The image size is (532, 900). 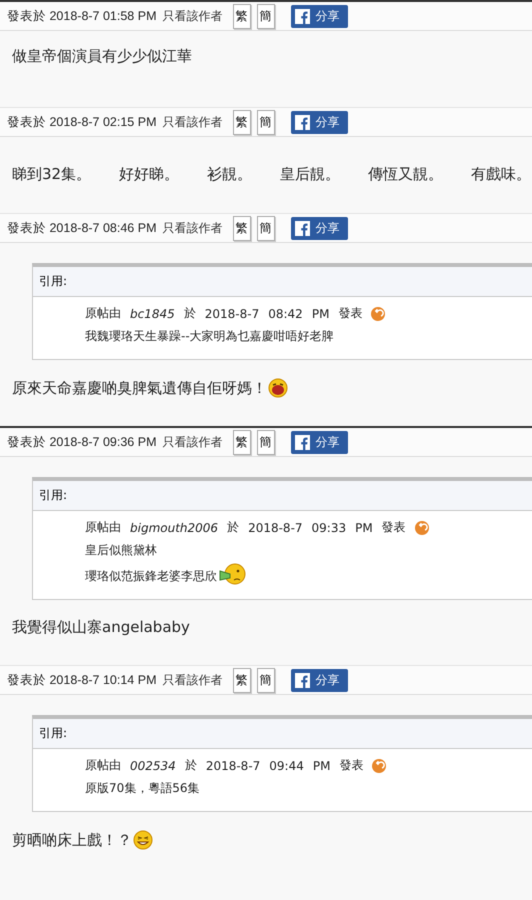 I want to click on message-text: 皇后靚。, so click(x=310, y=174).